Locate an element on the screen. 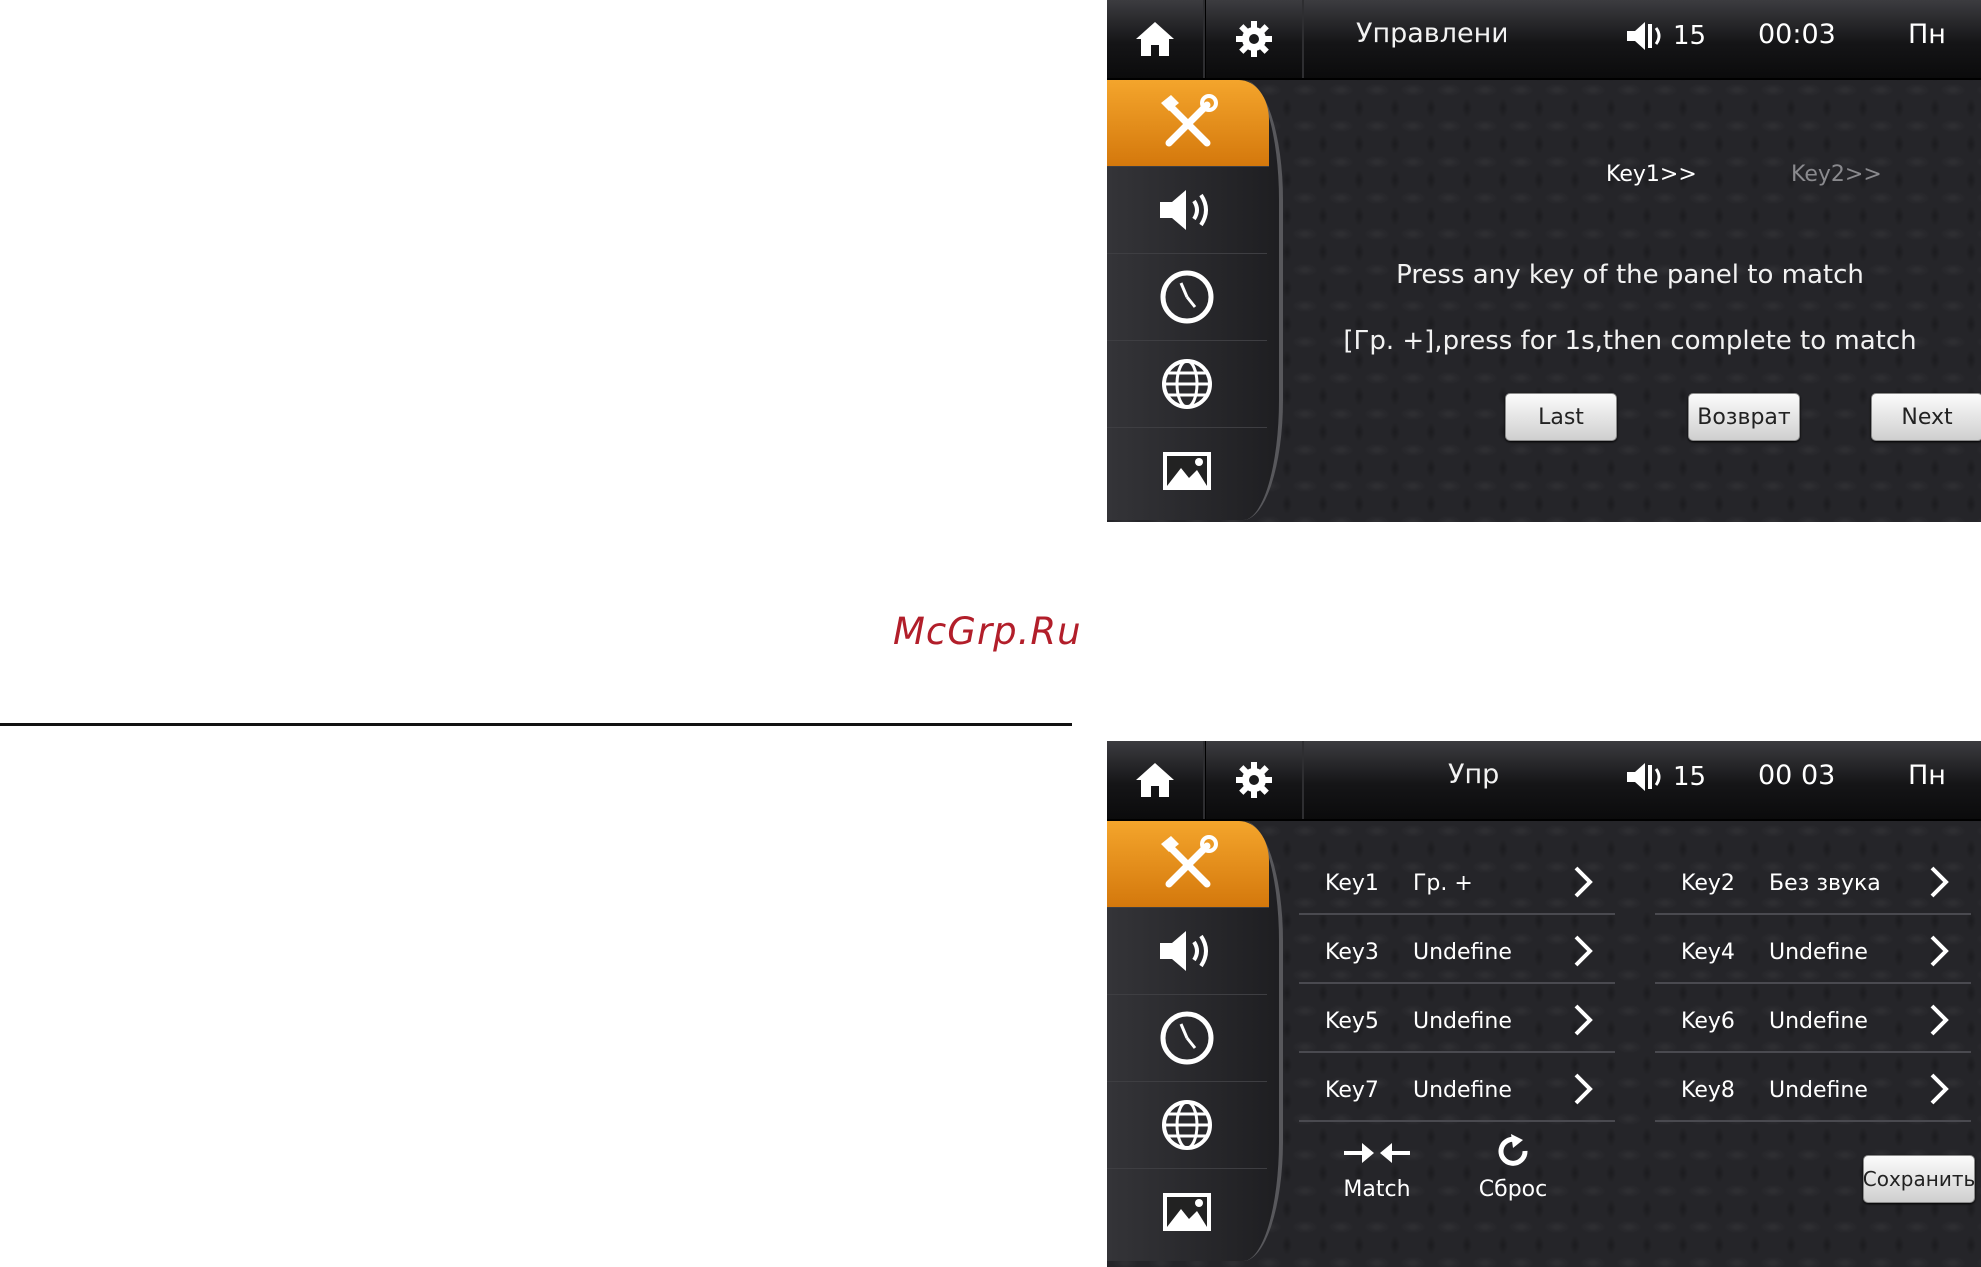  save-button: Сохранить is located at coordinates (1919, 1179).